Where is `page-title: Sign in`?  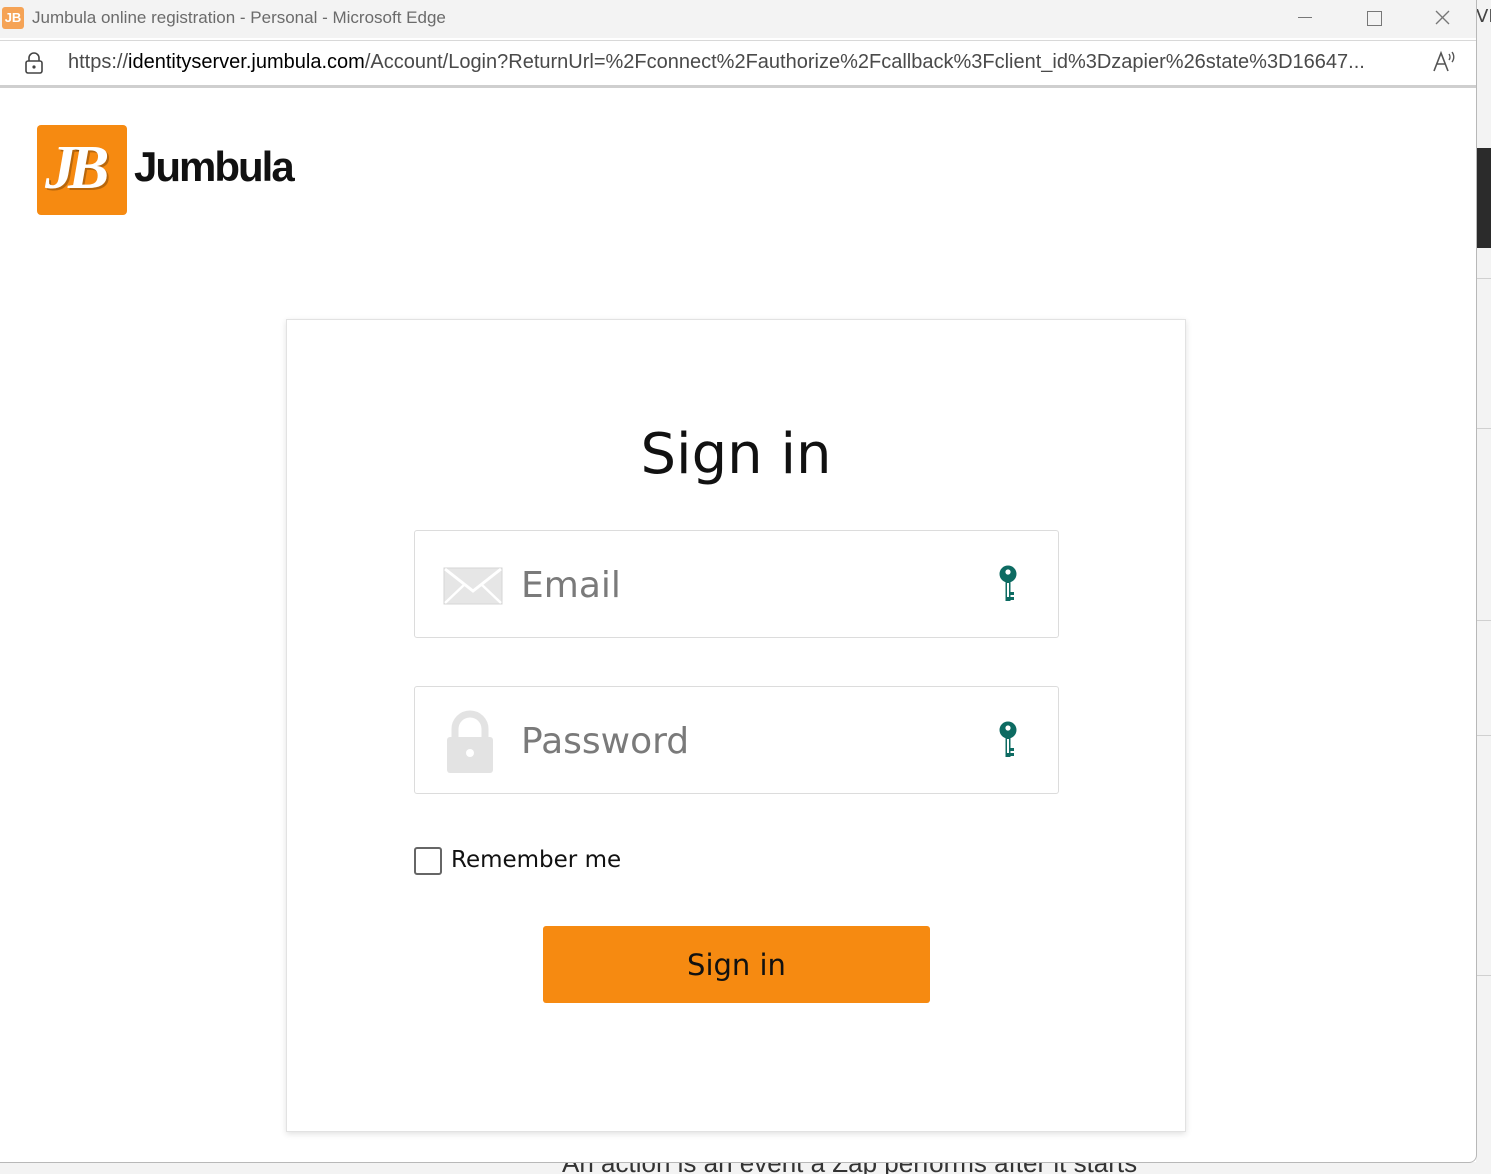
page-title: Sign in is located at coordinates (736, 454).